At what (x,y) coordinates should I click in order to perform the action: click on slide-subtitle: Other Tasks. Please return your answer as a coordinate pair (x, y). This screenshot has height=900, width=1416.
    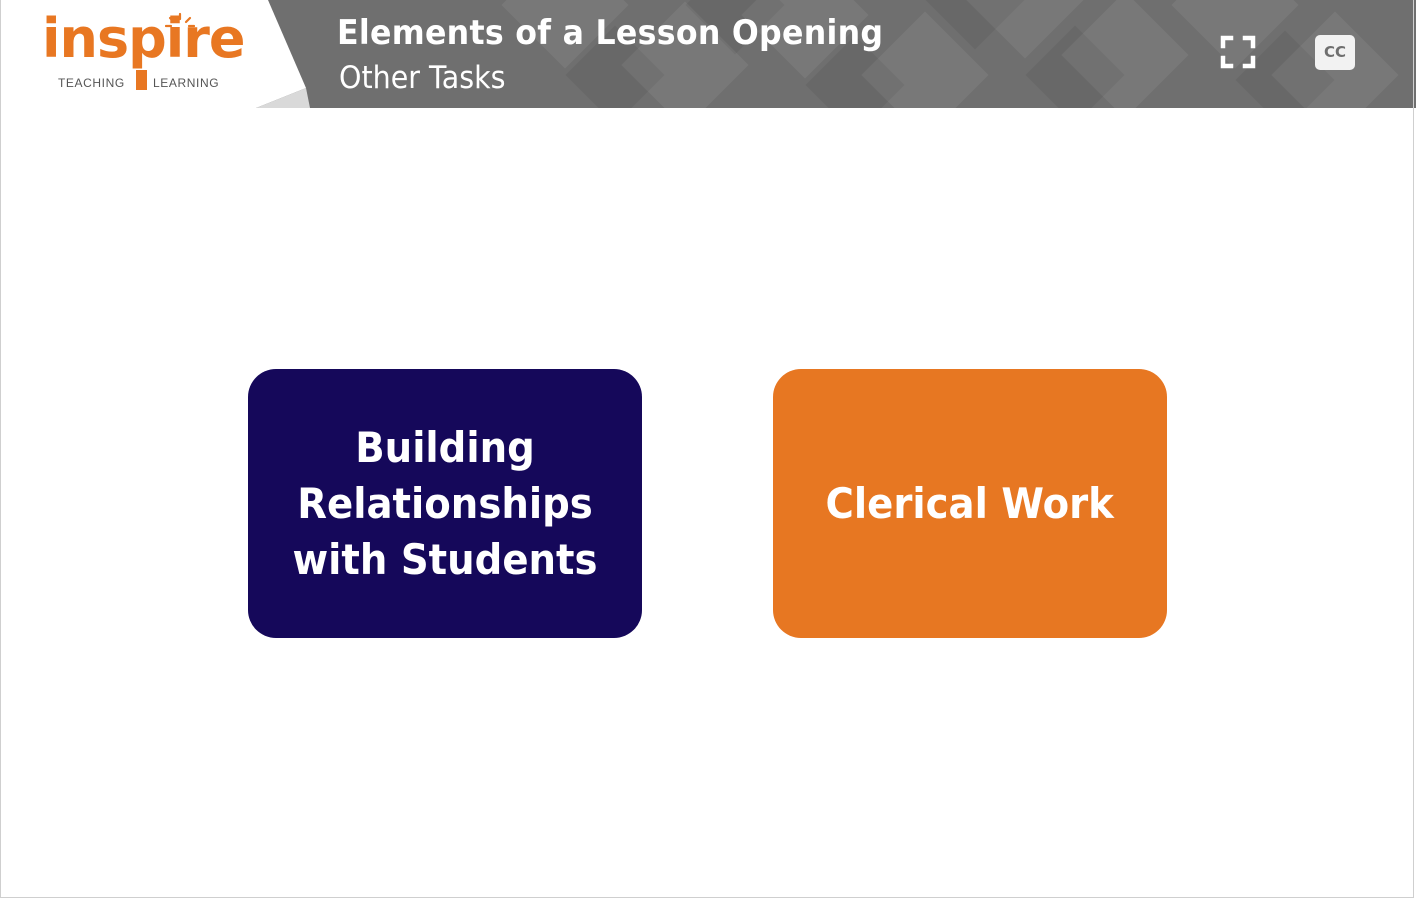
    Looking at the image, I should click on (422, 78).